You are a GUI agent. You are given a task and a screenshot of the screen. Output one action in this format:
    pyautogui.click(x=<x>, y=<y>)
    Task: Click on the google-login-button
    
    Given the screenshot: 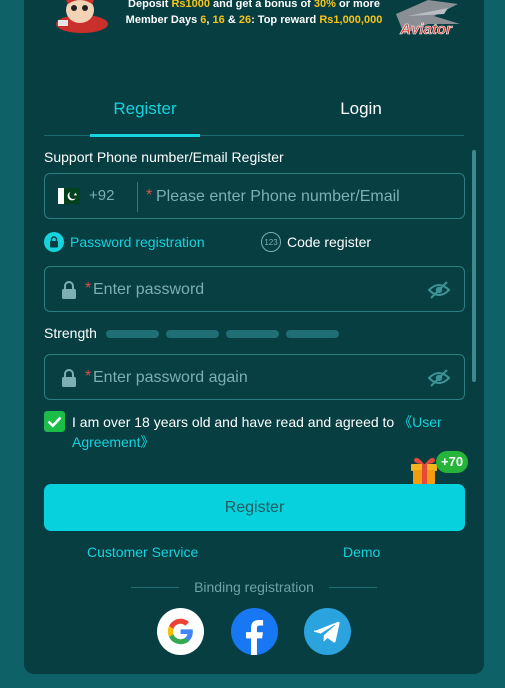 What is the action you would take?
    pyautogui.click(x=180, y=631)
    